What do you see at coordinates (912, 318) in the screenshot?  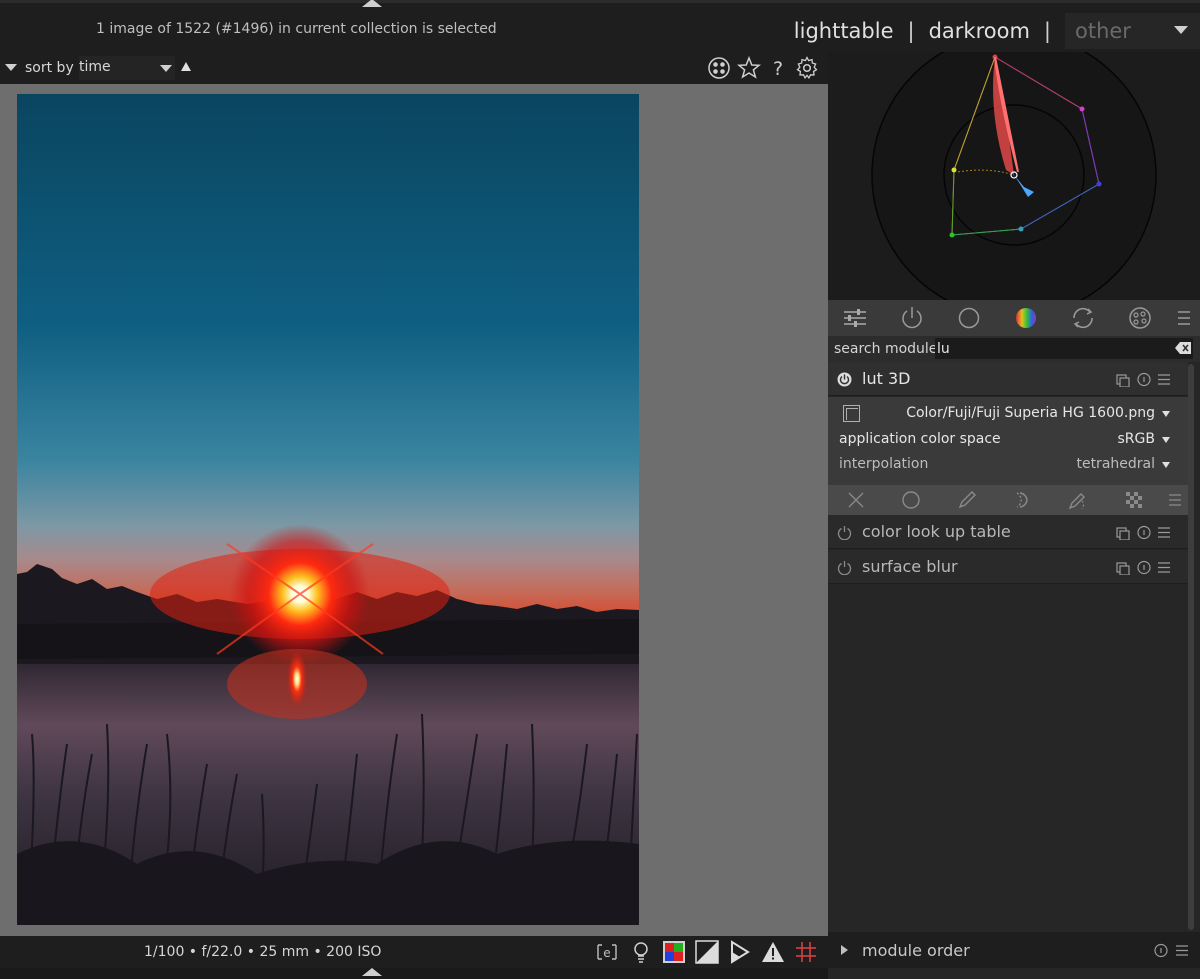 I see `active-modules-icon` at bounding box center [912, 318].